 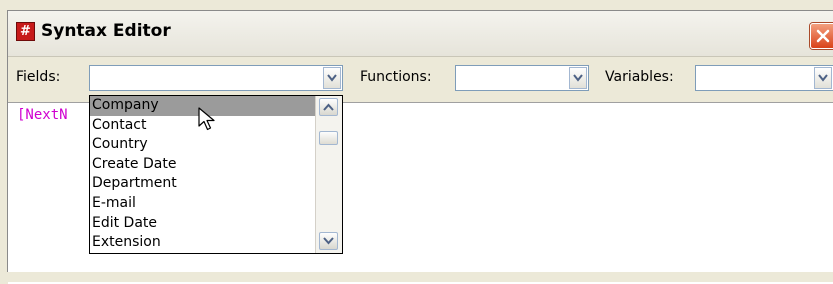 I want to click on variables-label: Variables:, so click(x=639, y=77).